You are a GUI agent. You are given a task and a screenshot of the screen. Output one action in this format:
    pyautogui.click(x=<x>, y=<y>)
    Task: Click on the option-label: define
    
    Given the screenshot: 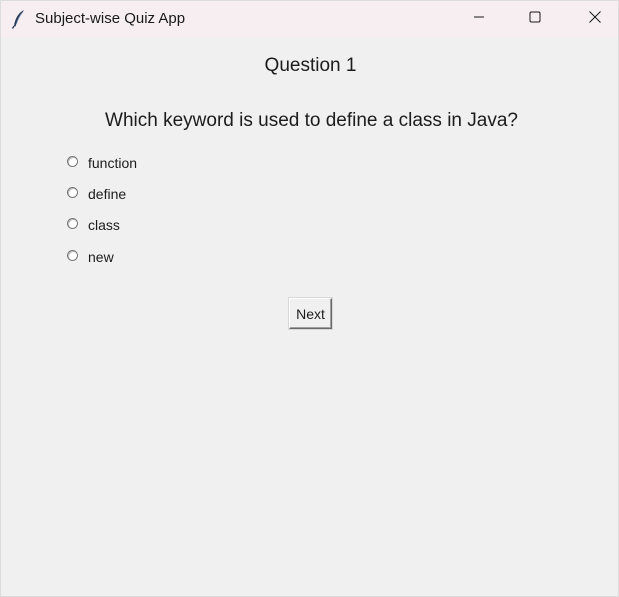 What is the action you would take?
    pyautogui.click(x=107, y=194)
    